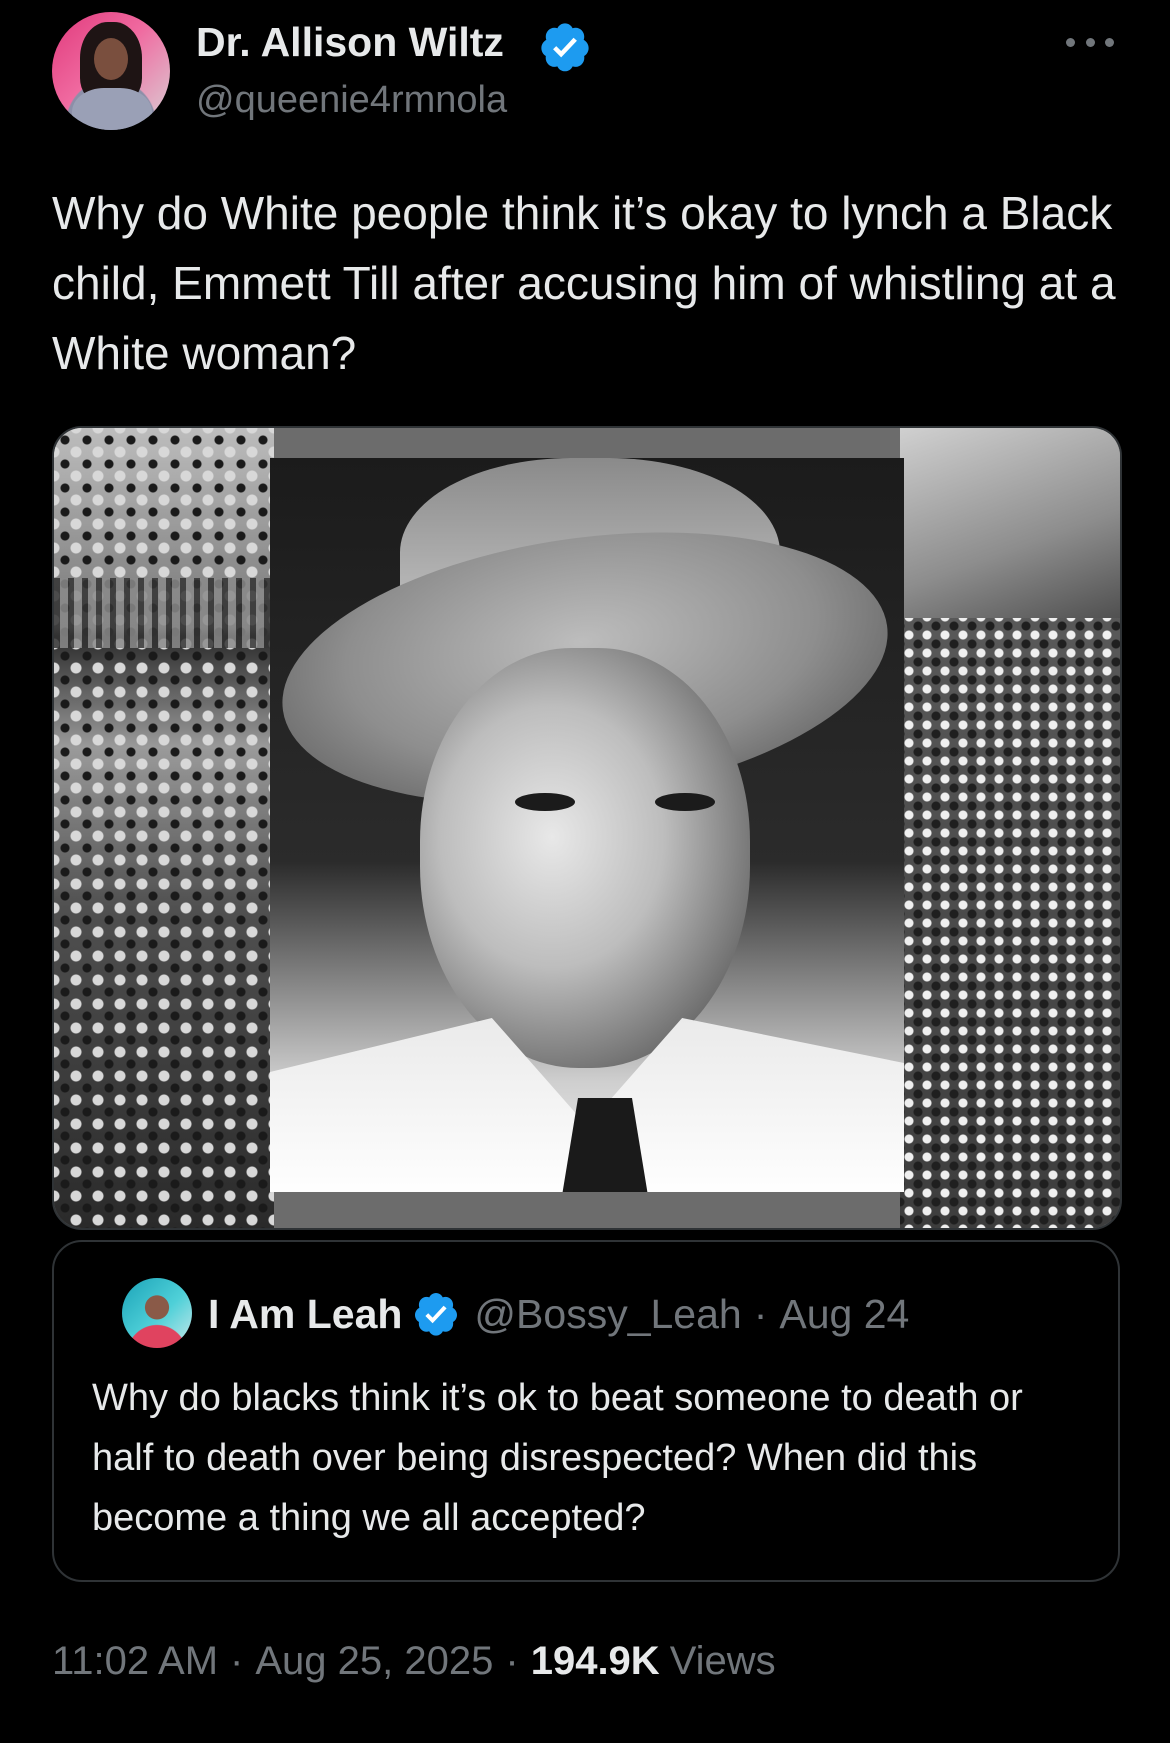 This screenshot has height=1743, width=1170. I want to click on church-balcony, so click(164, 613).